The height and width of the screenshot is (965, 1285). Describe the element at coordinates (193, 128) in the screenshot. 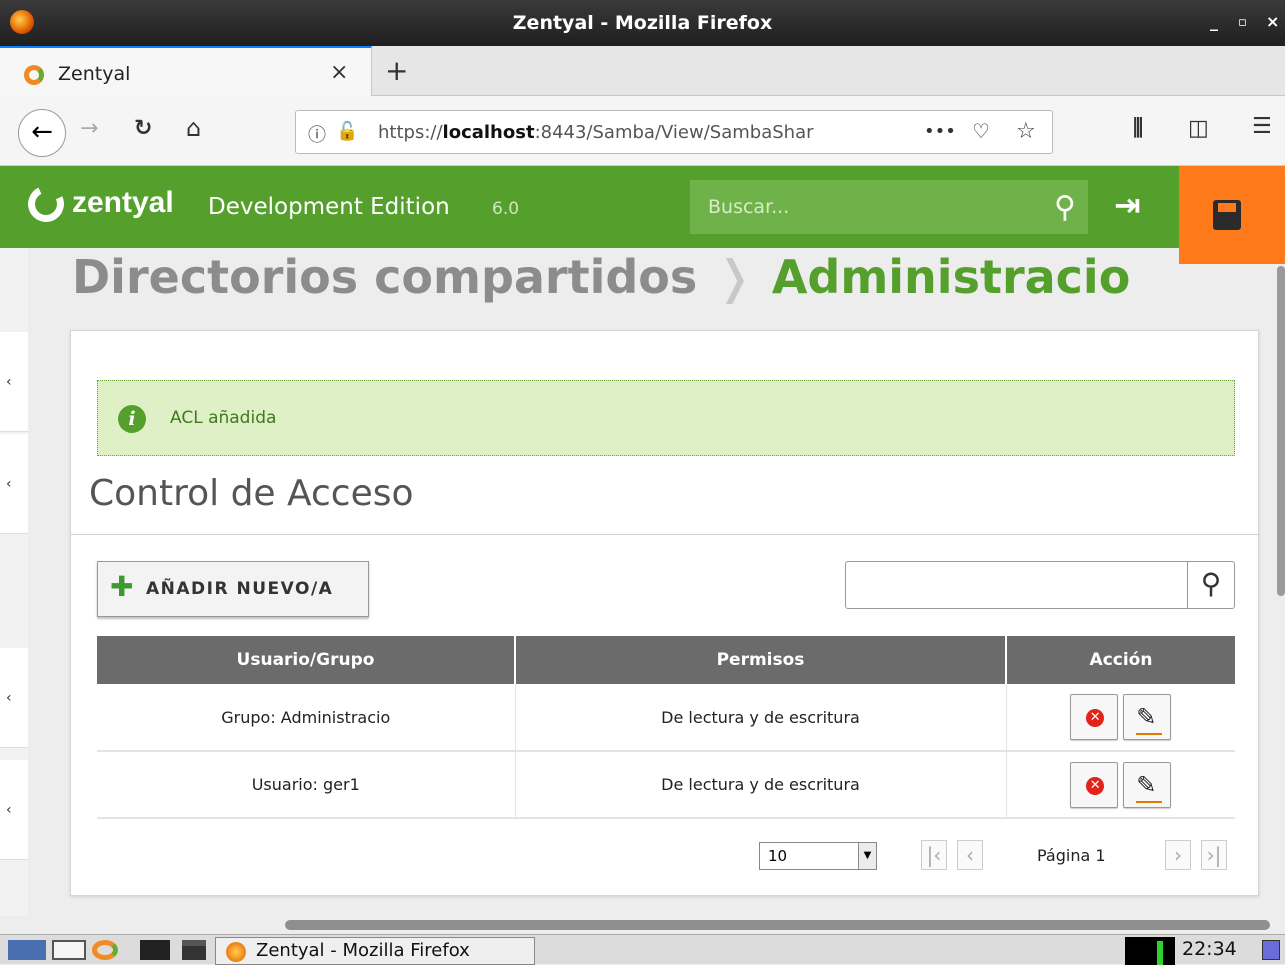

I see `home-button: ⌂` at that location.